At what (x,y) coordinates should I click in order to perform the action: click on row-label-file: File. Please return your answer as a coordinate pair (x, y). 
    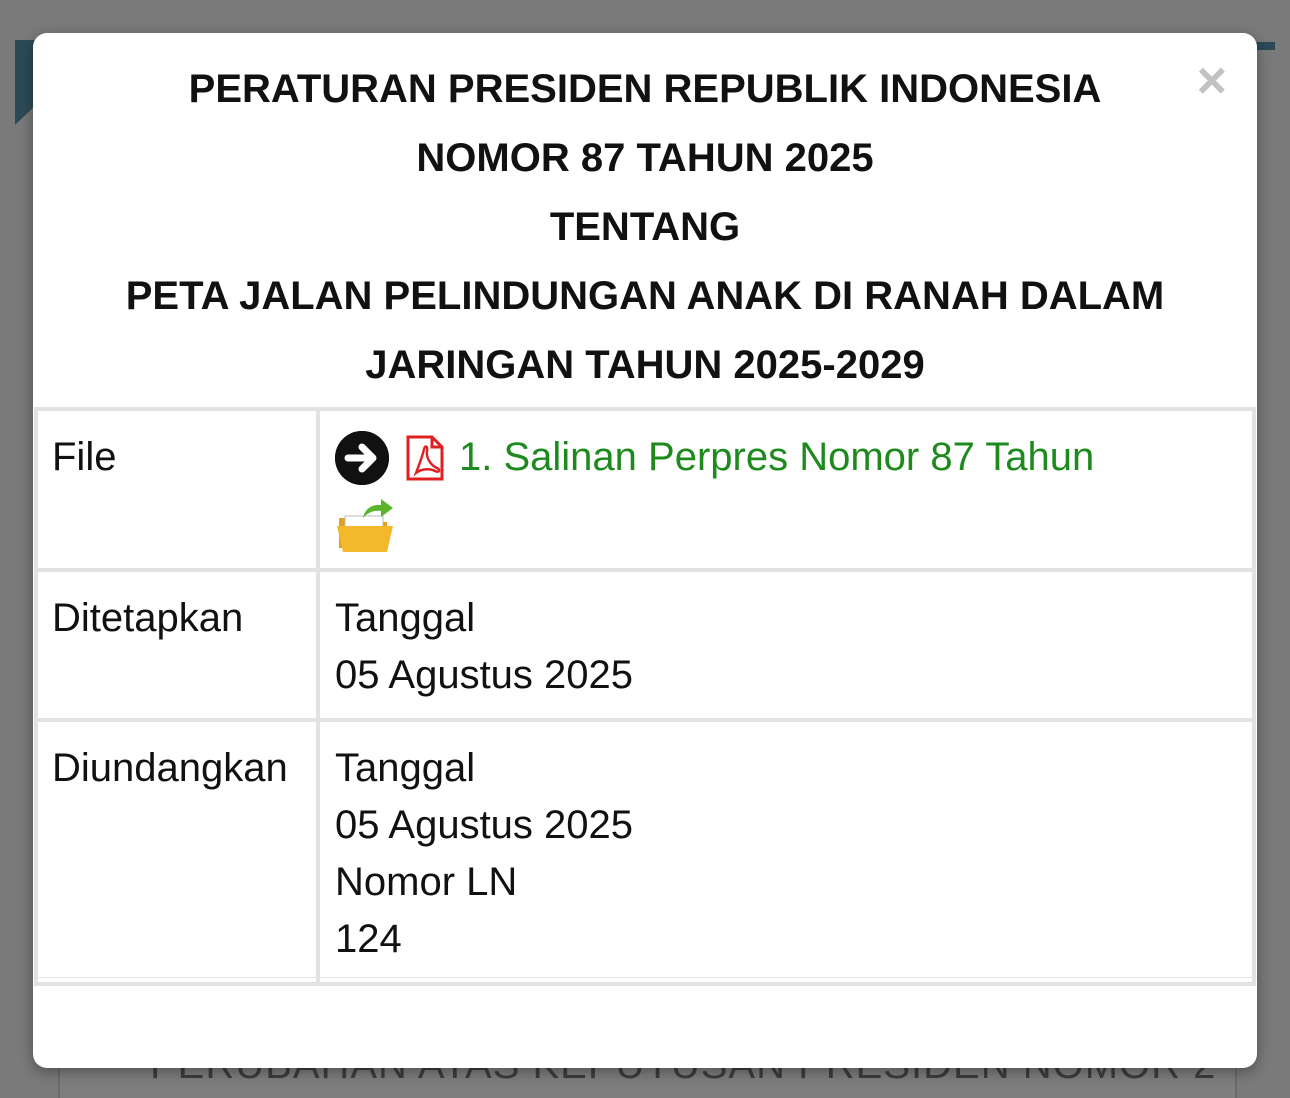
    Looking at the image, I should click on (177, 489).